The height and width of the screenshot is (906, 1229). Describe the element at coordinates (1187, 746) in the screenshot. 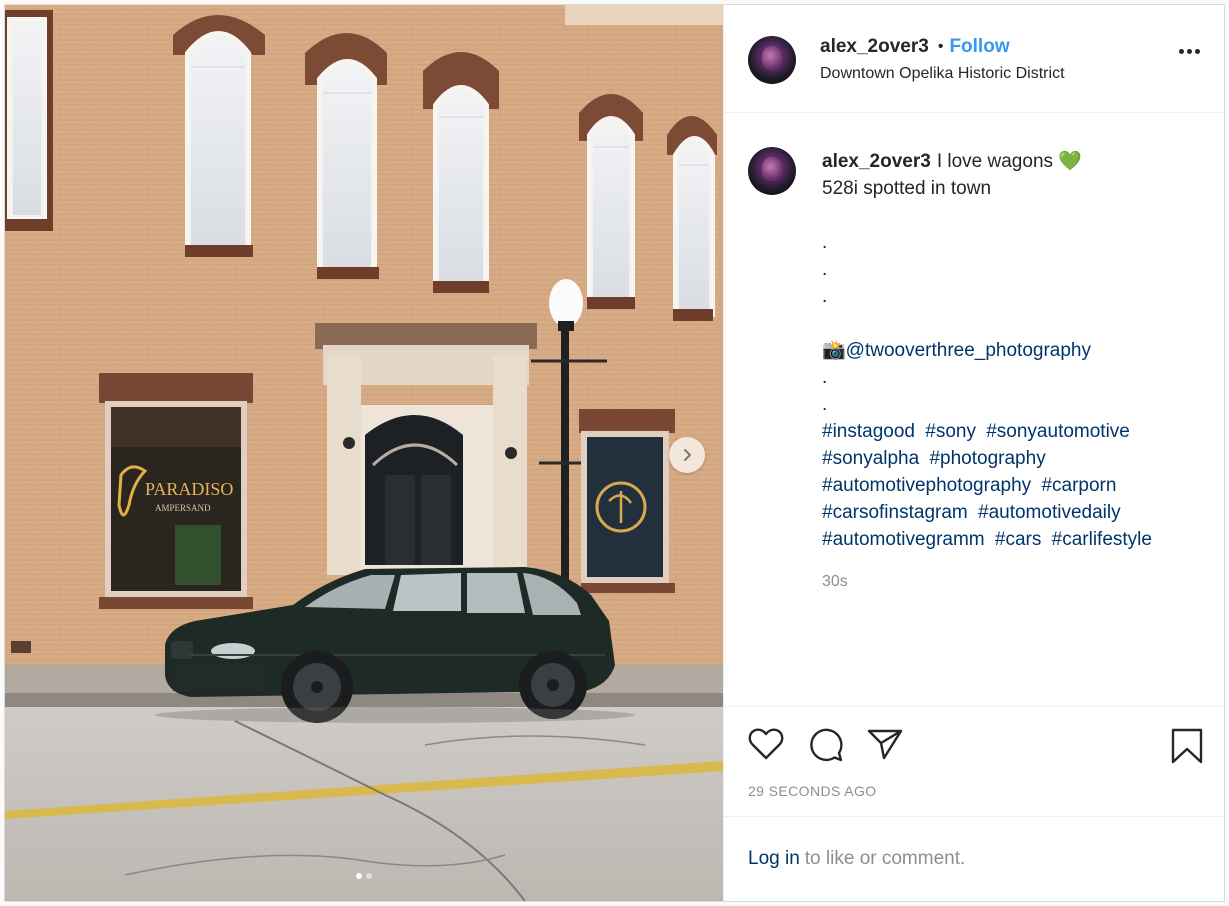

I see `bookmark-icon` at that location.